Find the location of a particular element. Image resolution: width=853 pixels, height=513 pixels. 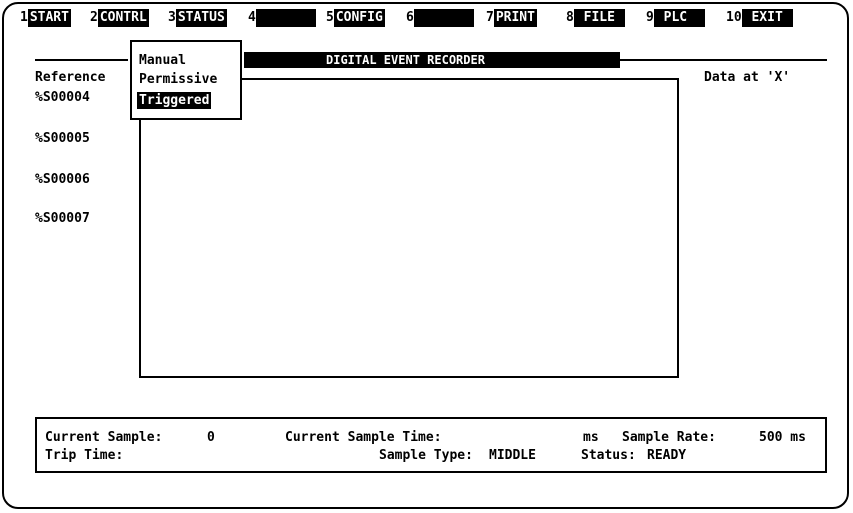

fkey-3-status: 3 STATUS is located at coordinates (197, 18).